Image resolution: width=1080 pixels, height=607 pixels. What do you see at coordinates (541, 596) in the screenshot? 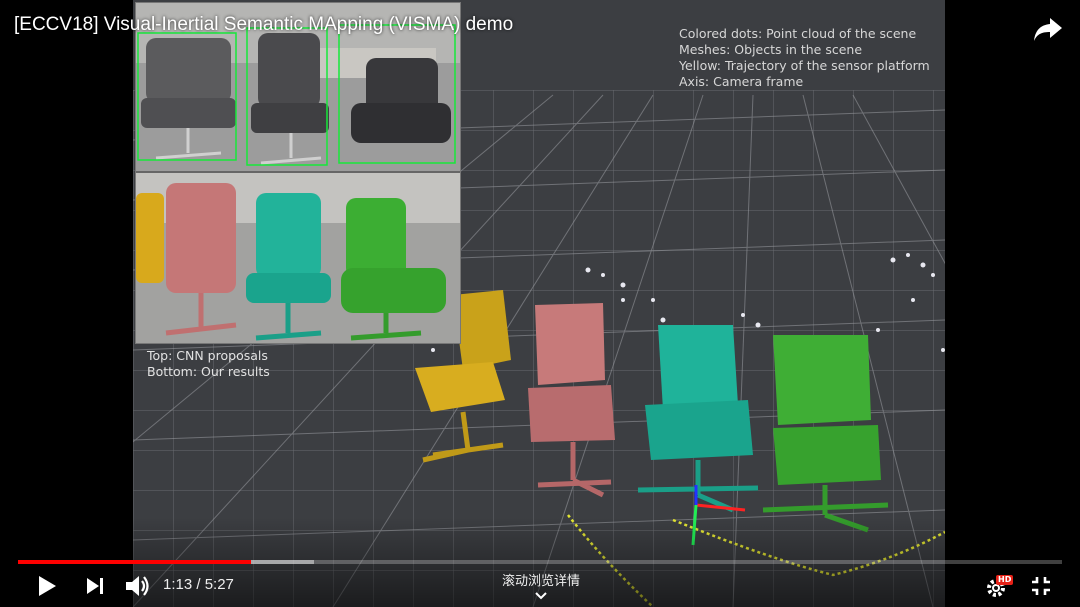
I see `chevron-down-icon` at bounding box center [541, 596].